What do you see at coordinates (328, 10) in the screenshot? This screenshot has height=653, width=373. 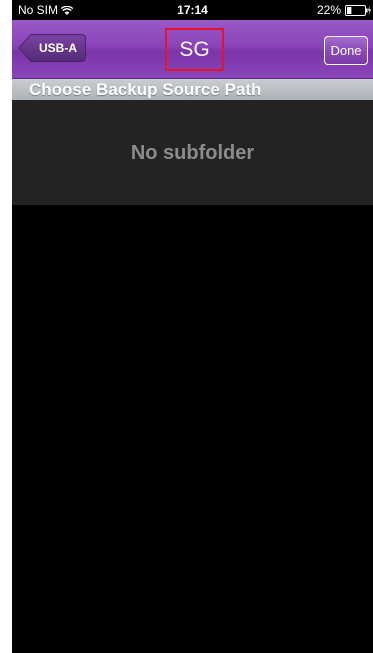 I see `battery-percentage: 22%` at bounding box center [328, 10].